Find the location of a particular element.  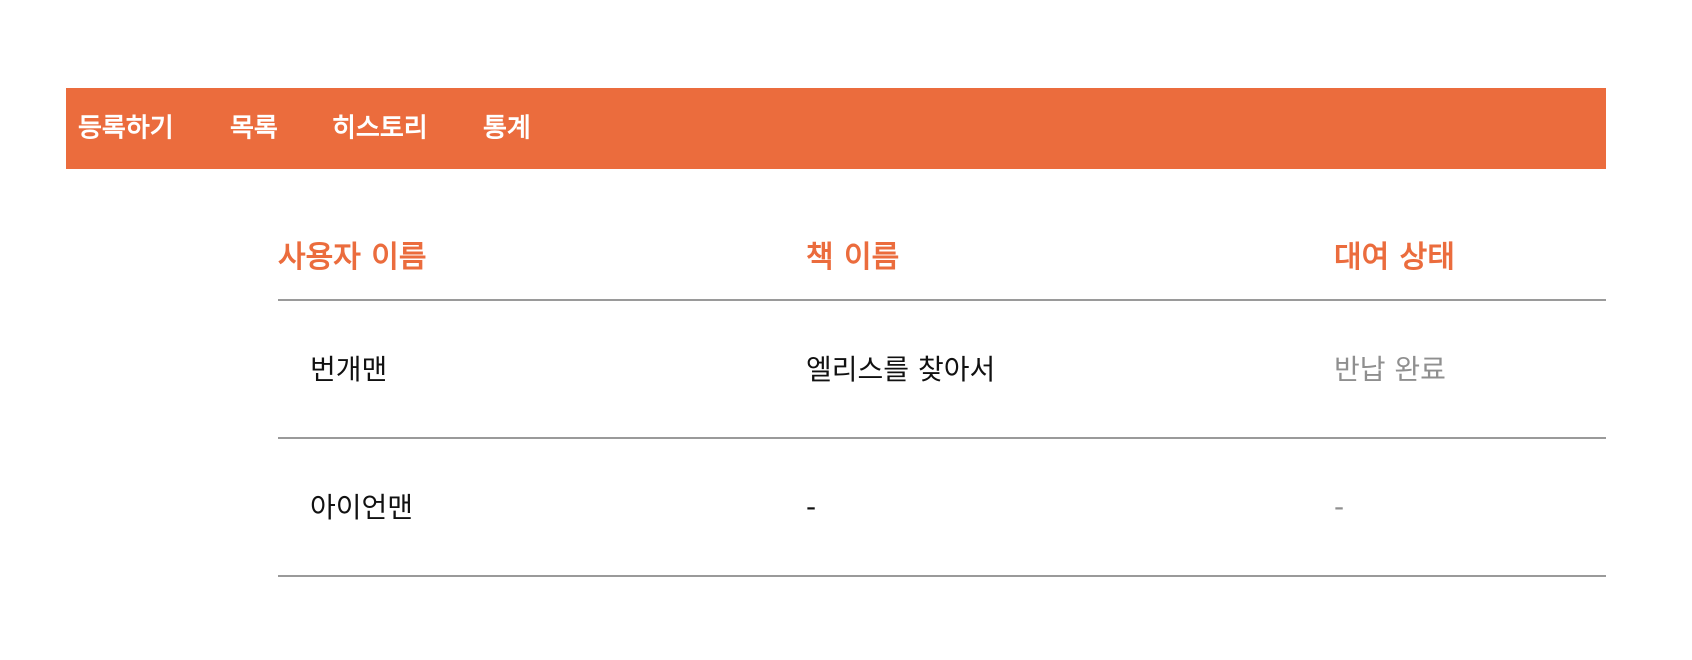

nav-item-list: 목록 is located at coordinates (254, 125).